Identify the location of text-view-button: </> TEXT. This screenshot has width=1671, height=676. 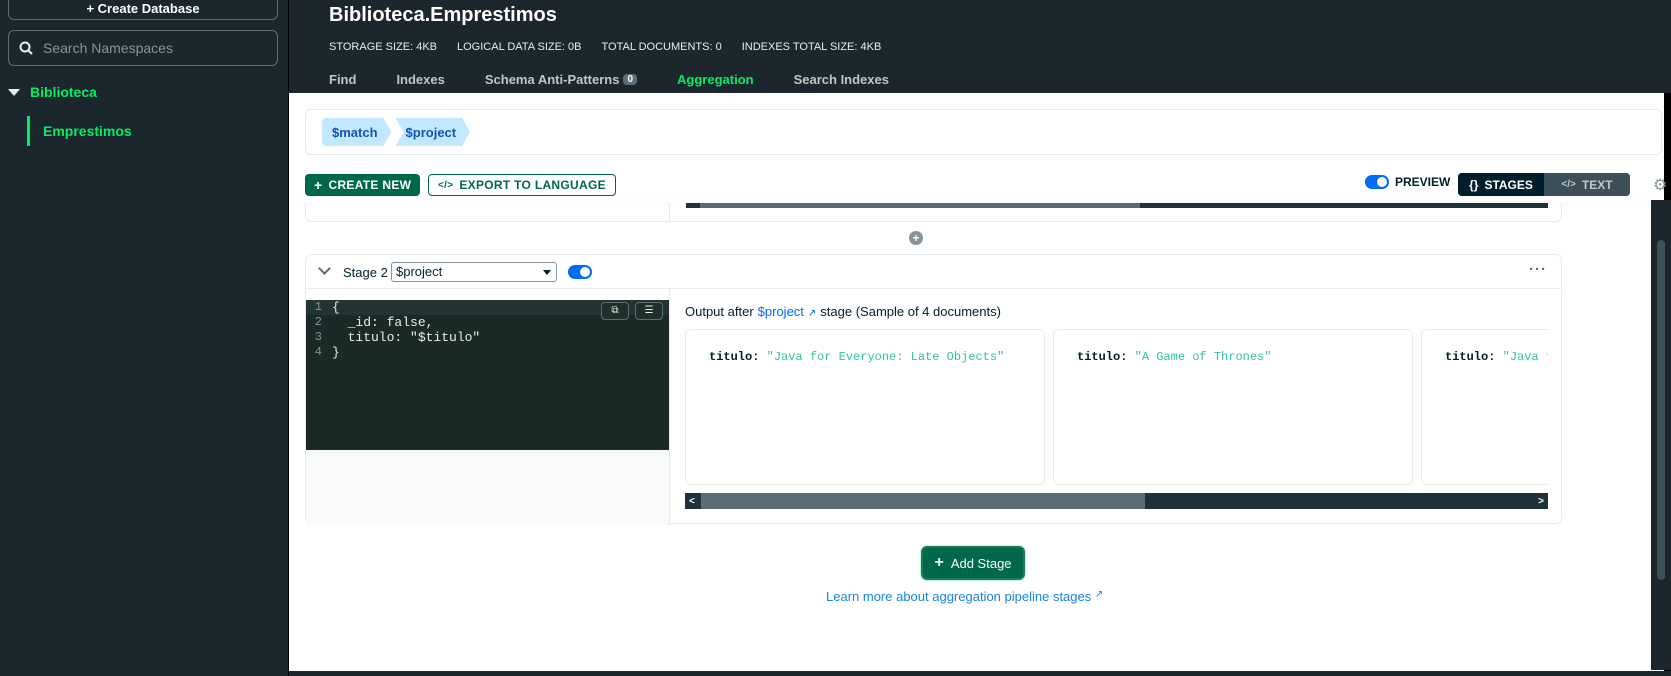
(1587, 184).